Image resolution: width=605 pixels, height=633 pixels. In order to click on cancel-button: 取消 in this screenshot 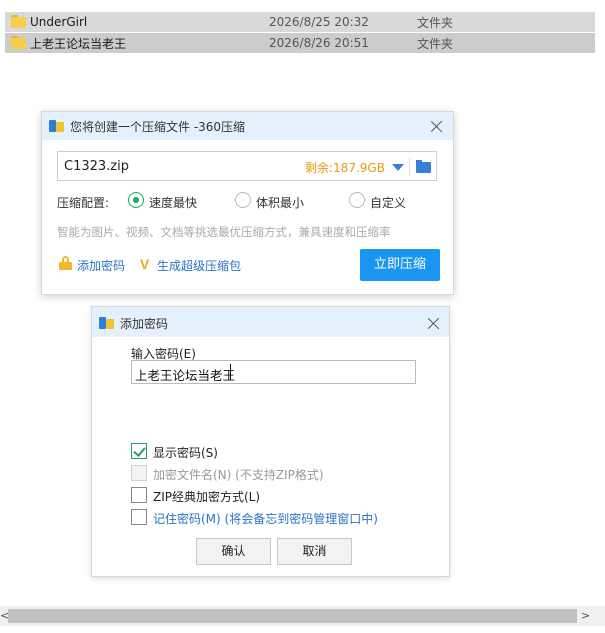, I will do `click(314, 551)`.